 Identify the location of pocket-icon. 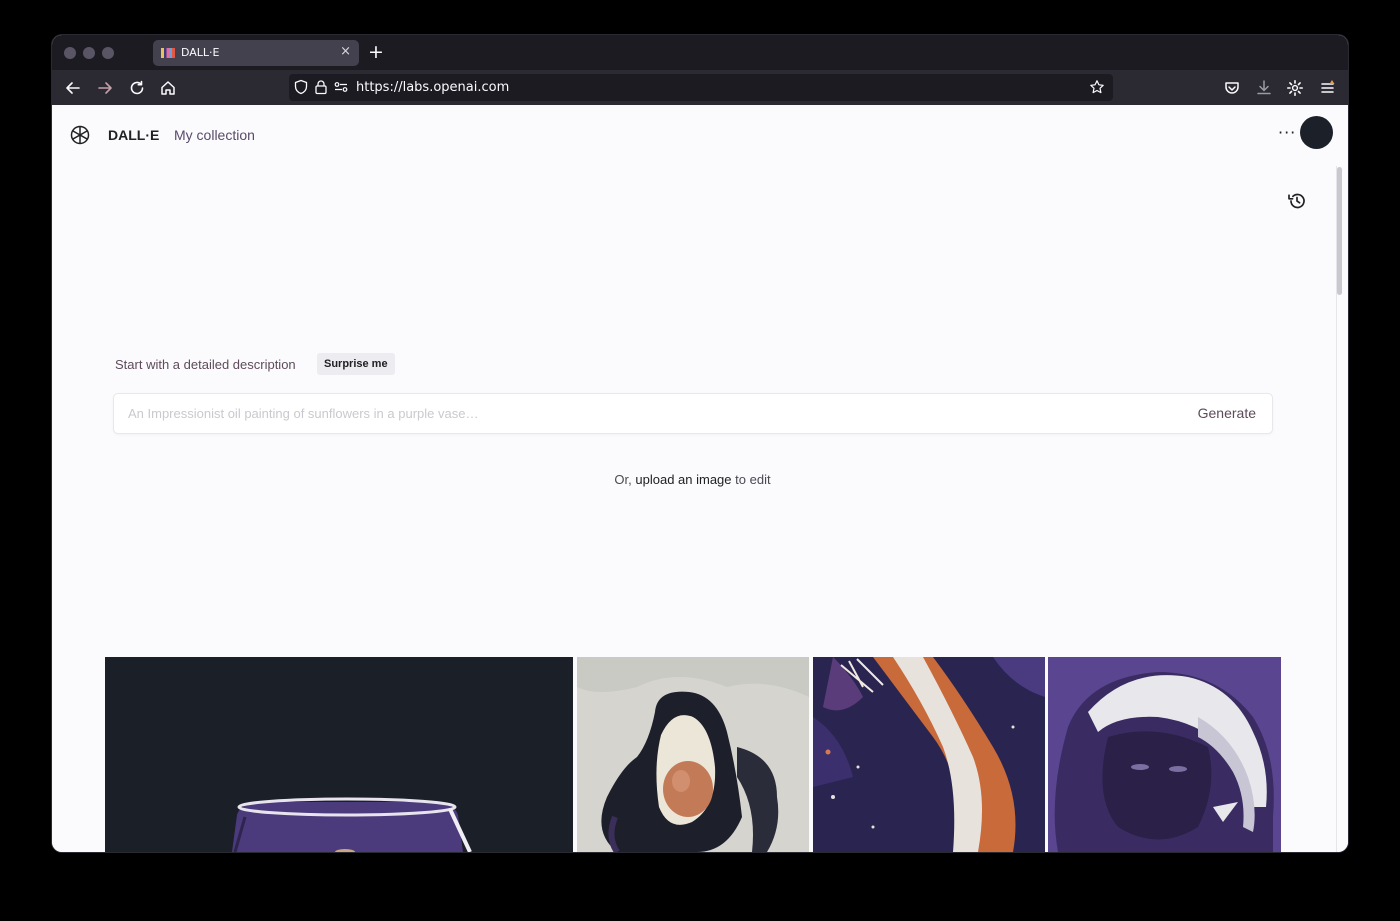
(1232, 88).